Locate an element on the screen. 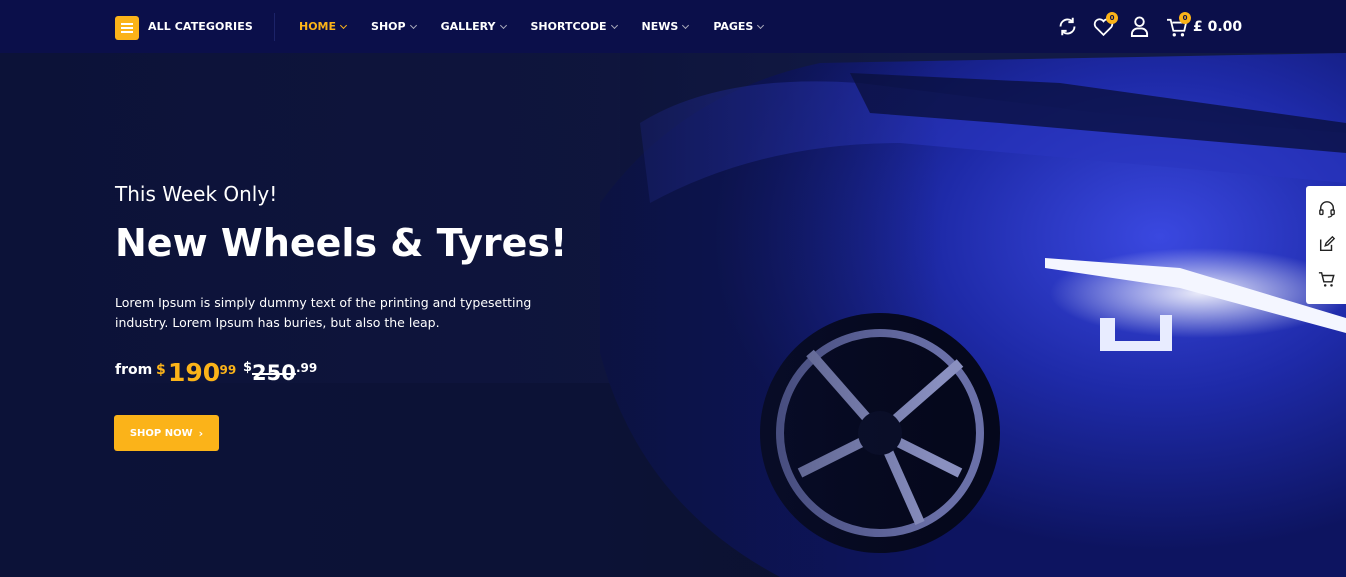  wishlist-count-badge: 0 is located at coordinates (1112, 18).